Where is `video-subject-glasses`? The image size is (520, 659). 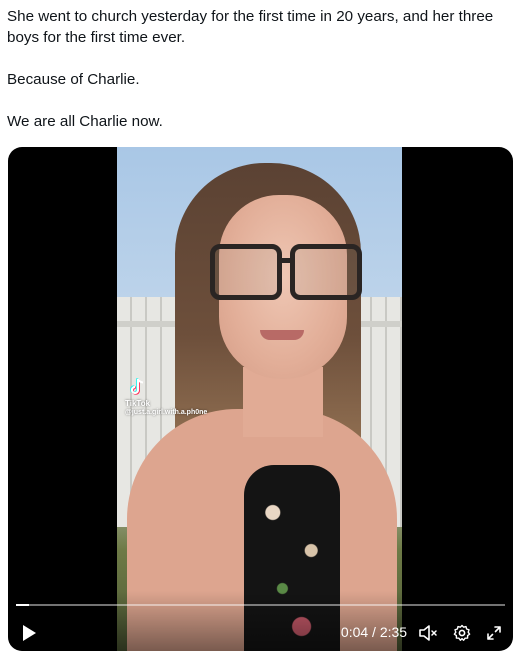 video-subject-glasses is located at coordinates (286, 272).